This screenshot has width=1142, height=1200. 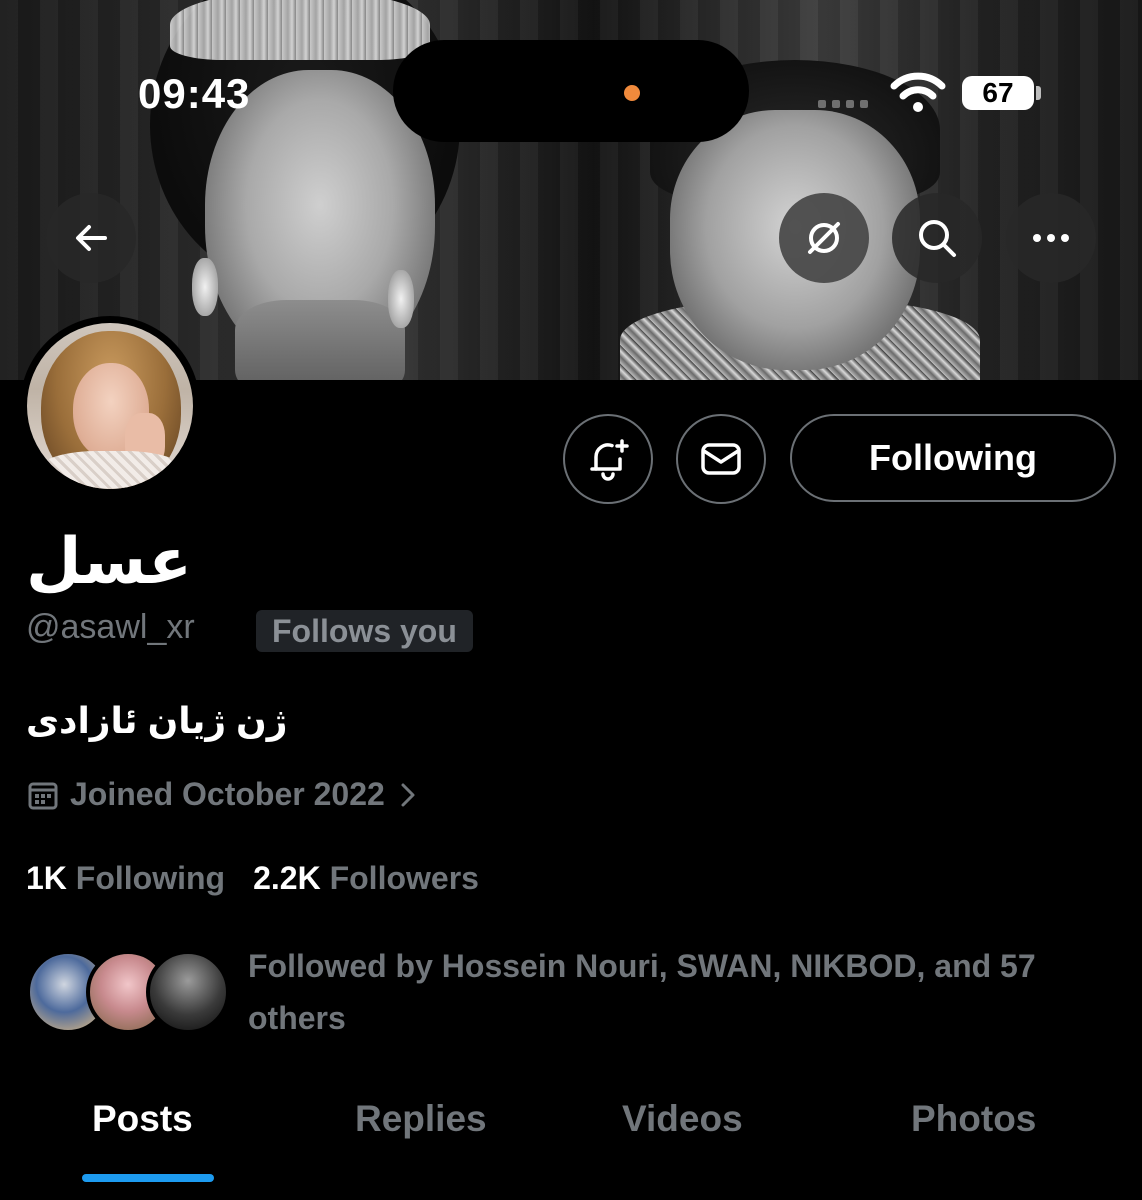 I want to click on more-button, so click(x=1051, y=238).